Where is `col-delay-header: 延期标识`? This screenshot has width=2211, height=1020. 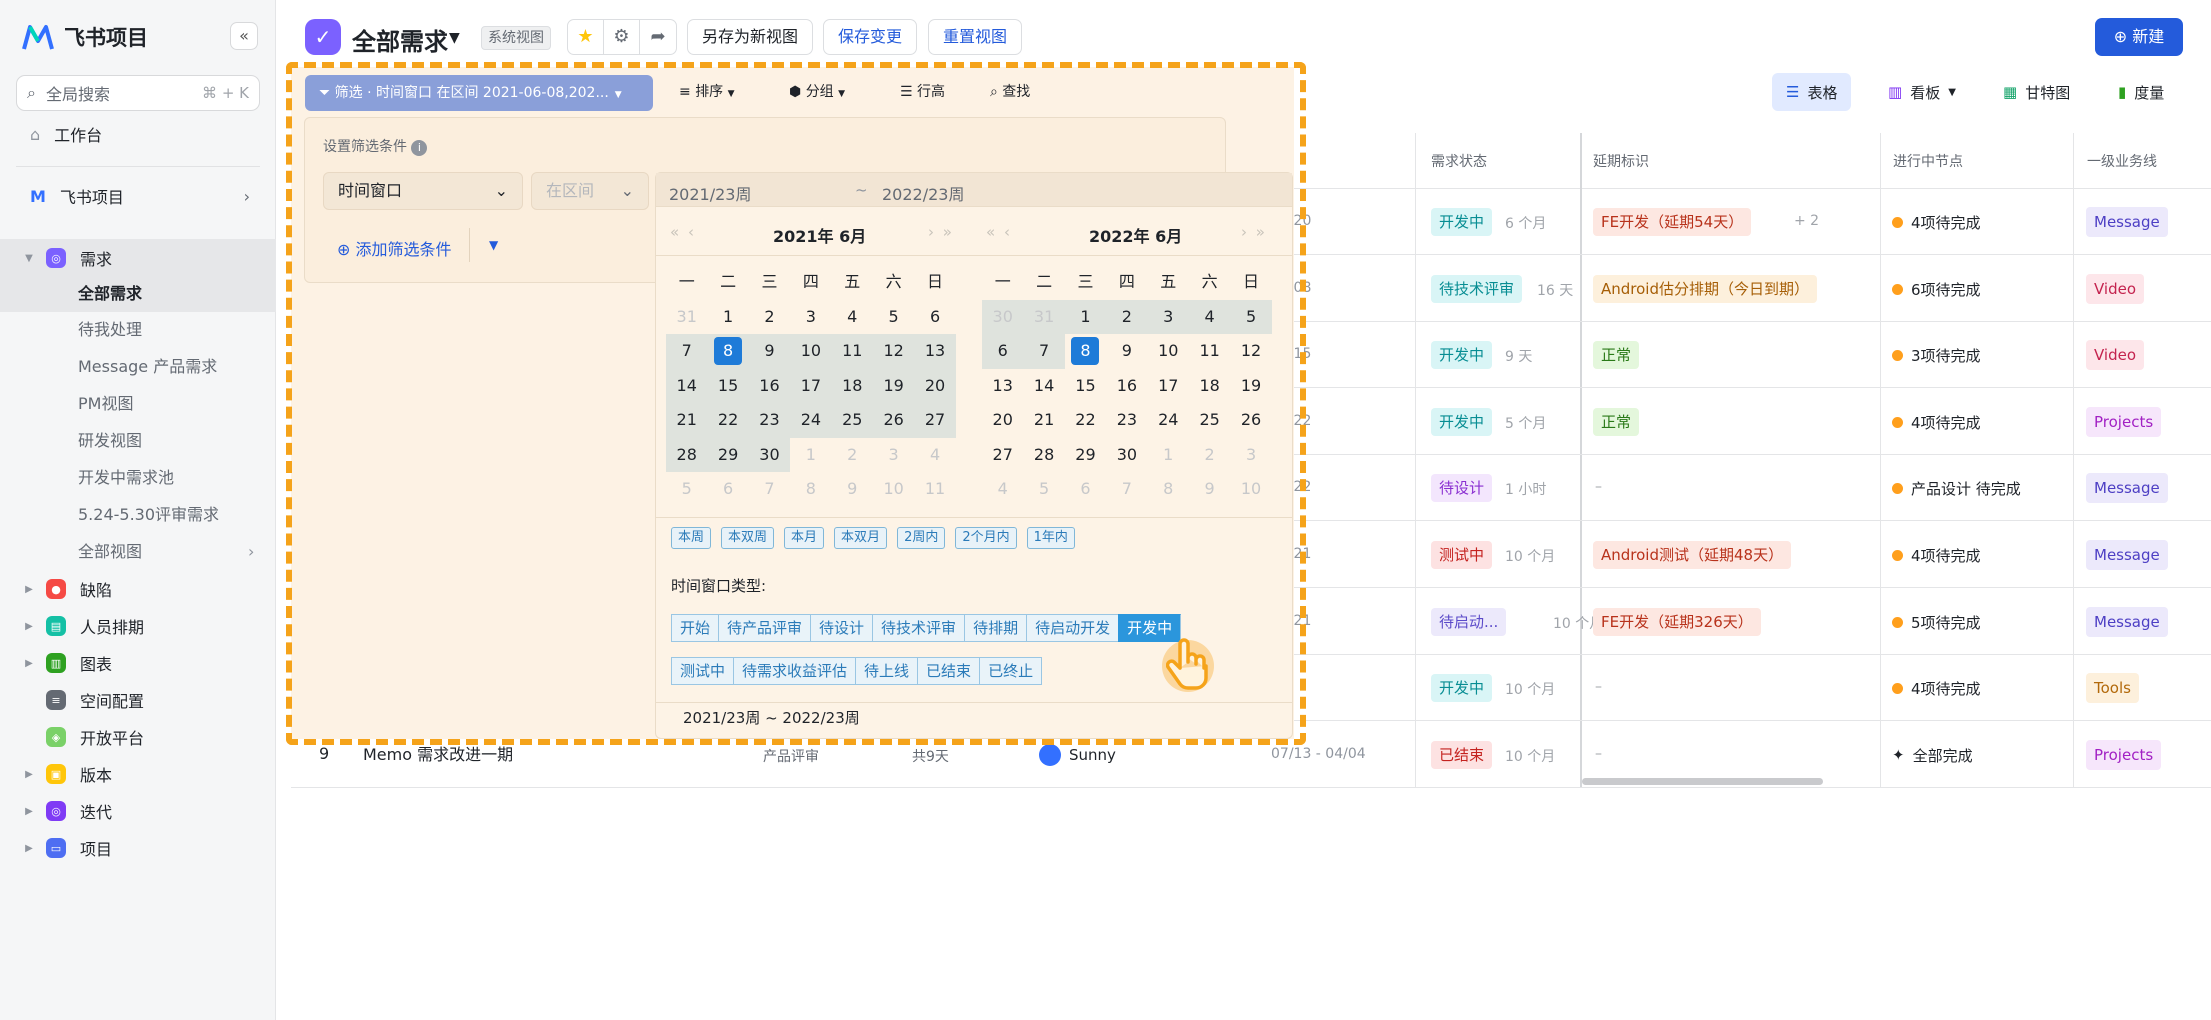 col-delay-header: 延期标识 is located at coordinates (1621, 161).